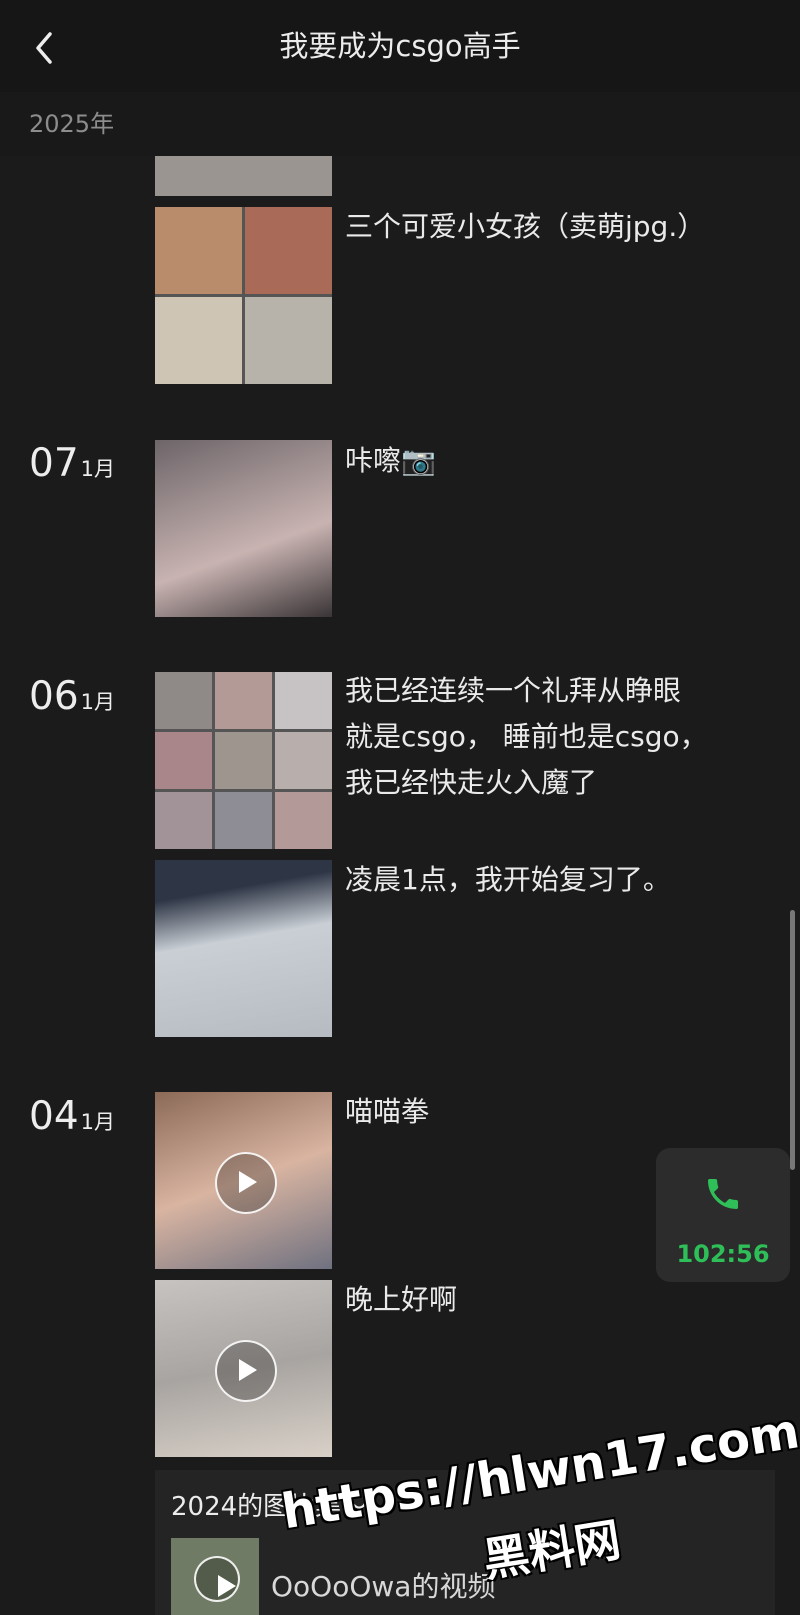  I want to click on year-bar, so click(400, 124).